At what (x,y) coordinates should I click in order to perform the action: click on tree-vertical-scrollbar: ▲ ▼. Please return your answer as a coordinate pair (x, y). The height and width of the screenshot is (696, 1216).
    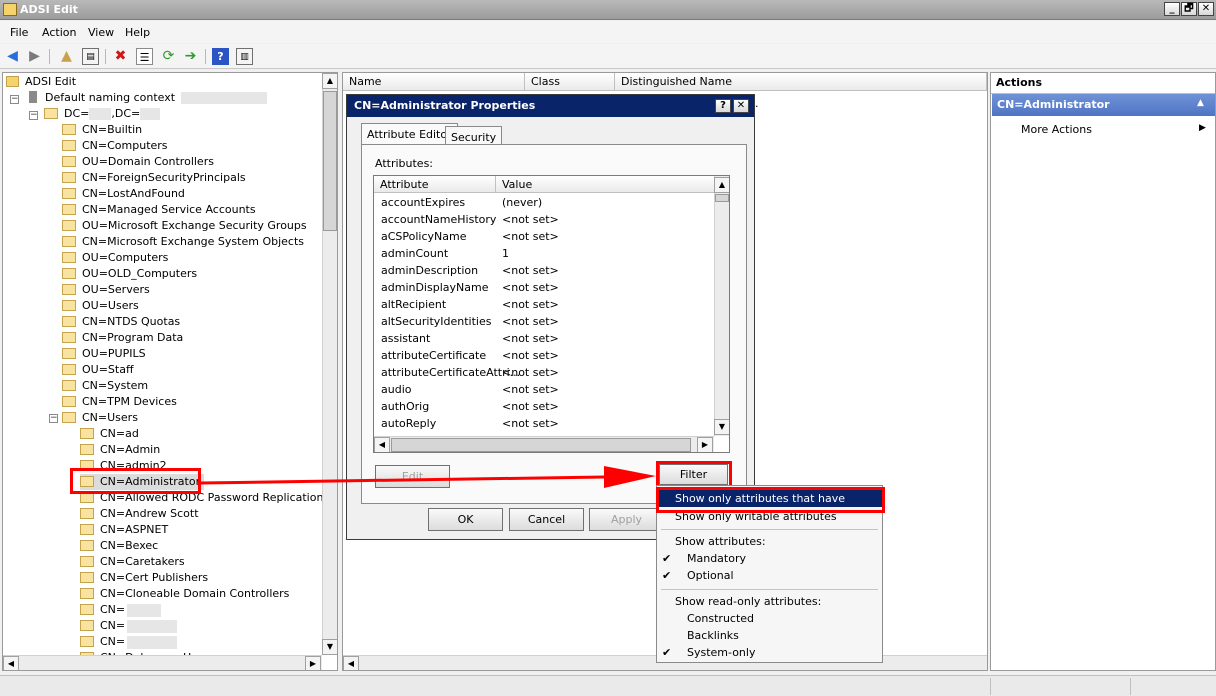
    Looking at the image, I should click on (329, 364).